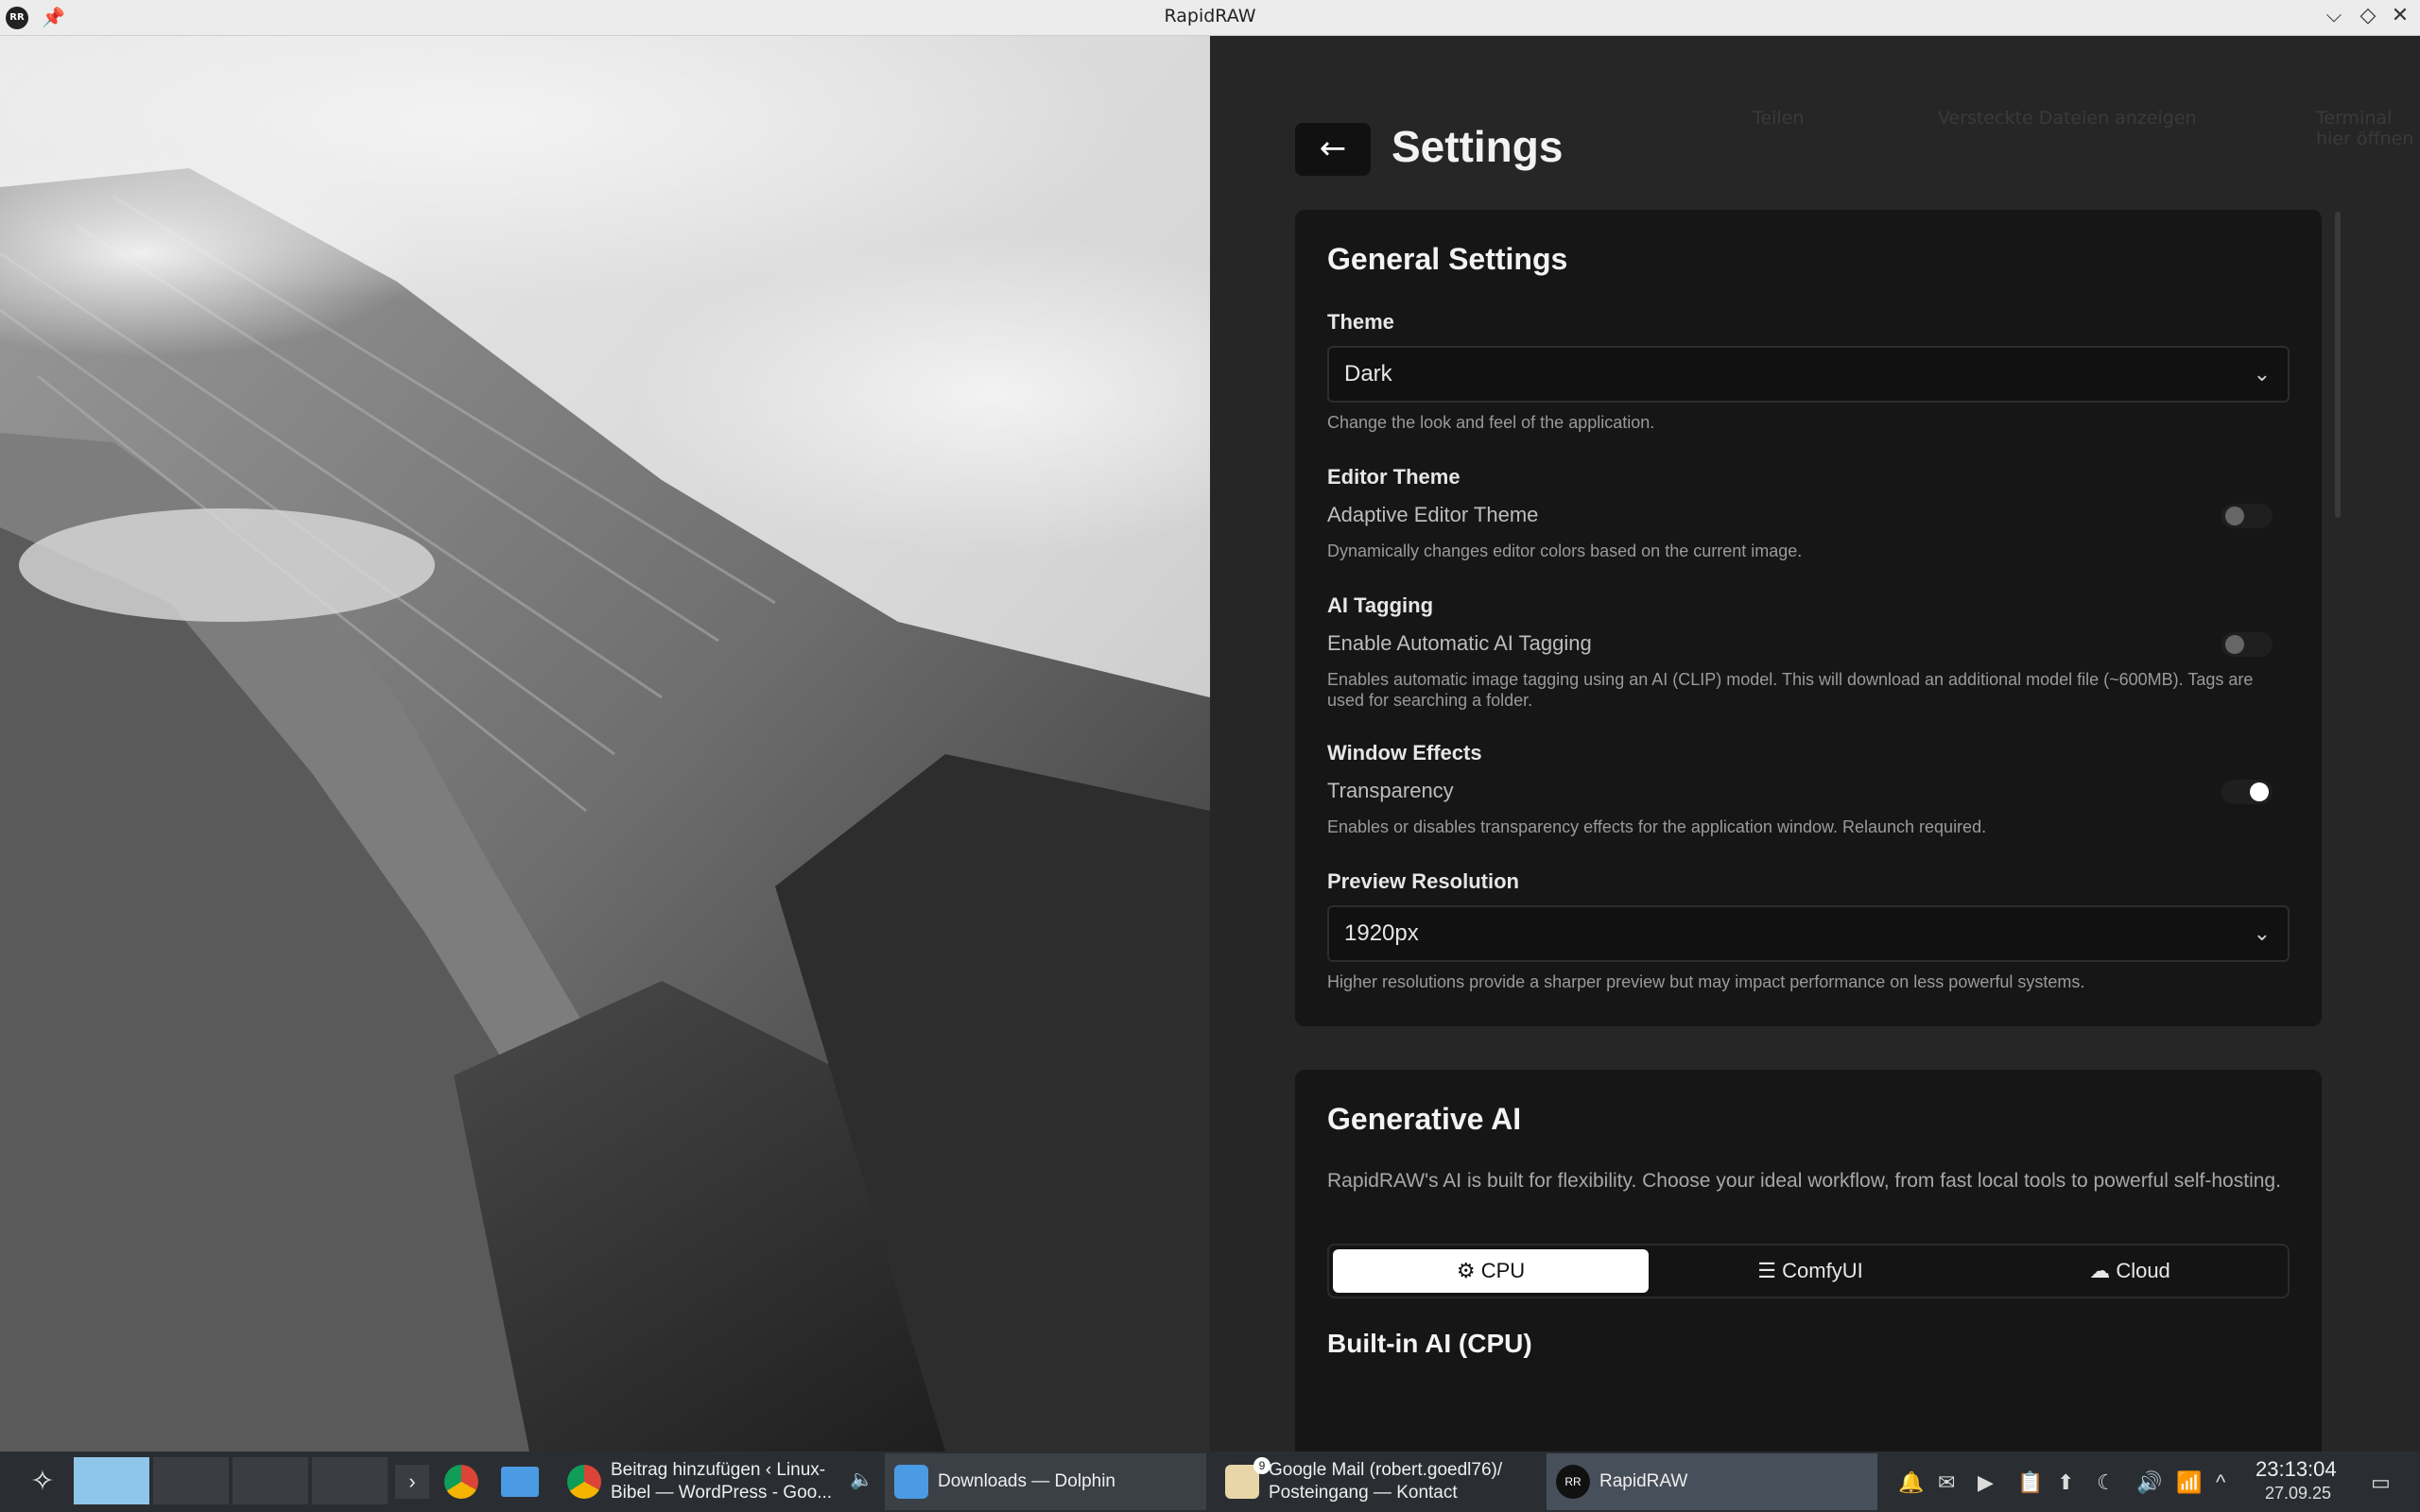  I want to click on builtin-ai-heading: Built-in AI (CPU), so click(1430, 1343).